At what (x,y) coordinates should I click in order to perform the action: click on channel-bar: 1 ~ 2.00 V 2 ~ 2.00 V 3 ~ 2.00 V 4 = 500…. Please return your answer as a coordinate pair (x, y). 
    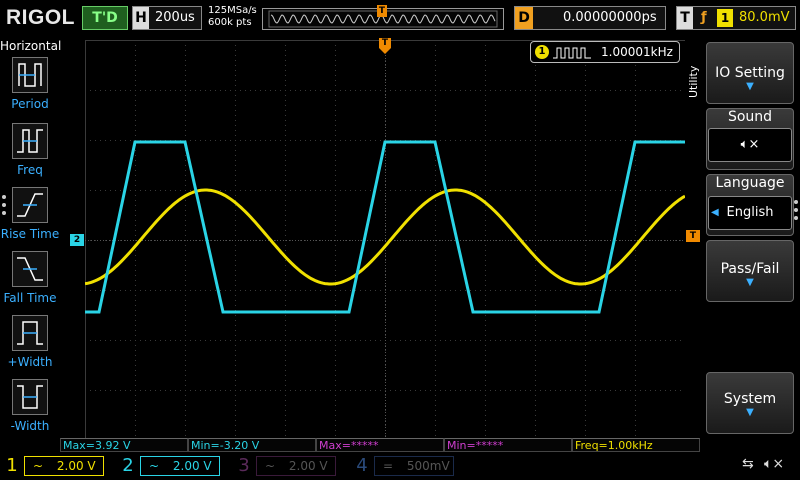
    Looking at the image, I should click on (400, 466).